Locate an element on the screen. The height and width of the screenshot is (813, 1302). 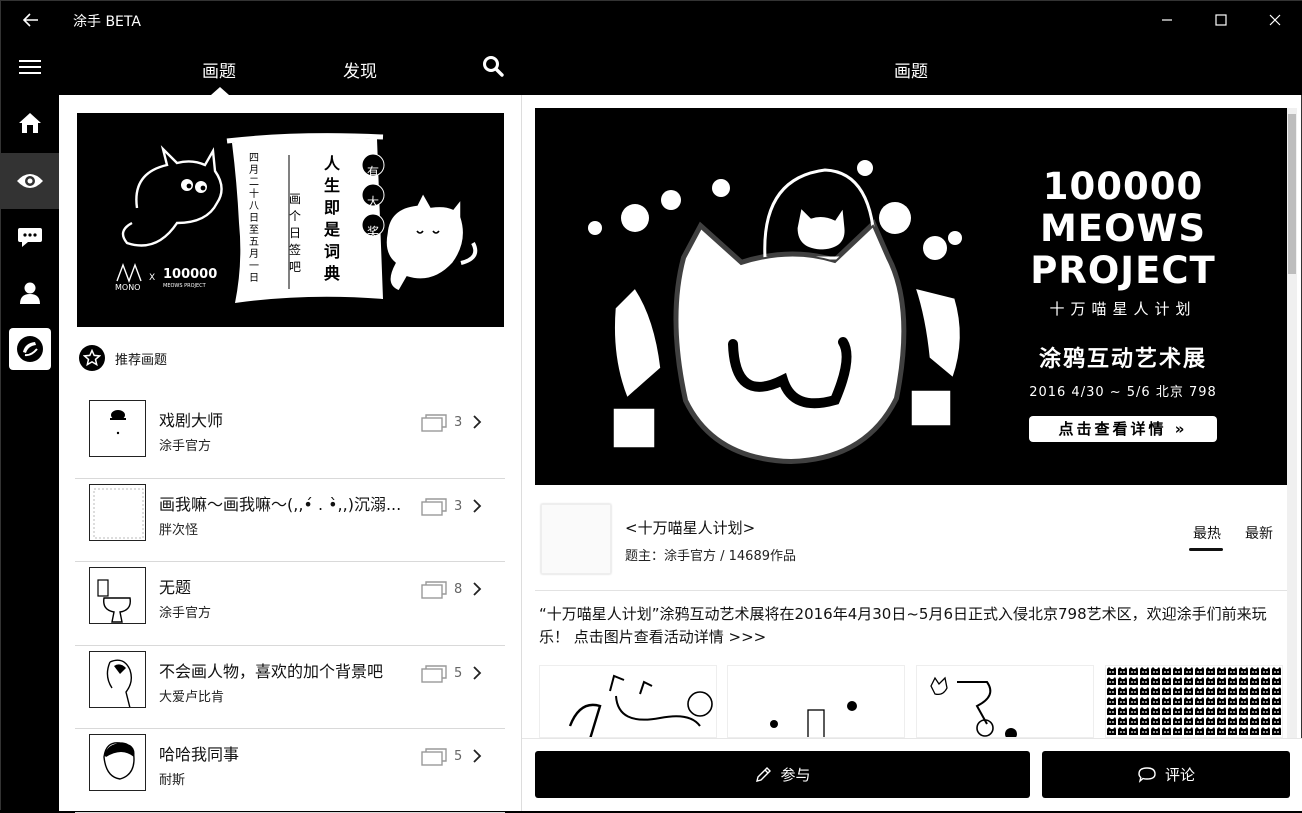
back-button is located at coordinates (31, 20).